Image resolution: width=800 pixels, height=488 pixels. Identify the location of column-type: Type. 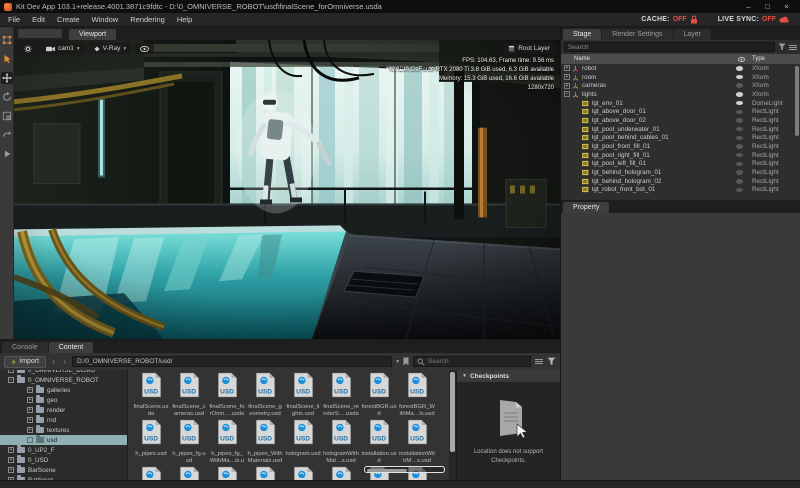
(776, 59).